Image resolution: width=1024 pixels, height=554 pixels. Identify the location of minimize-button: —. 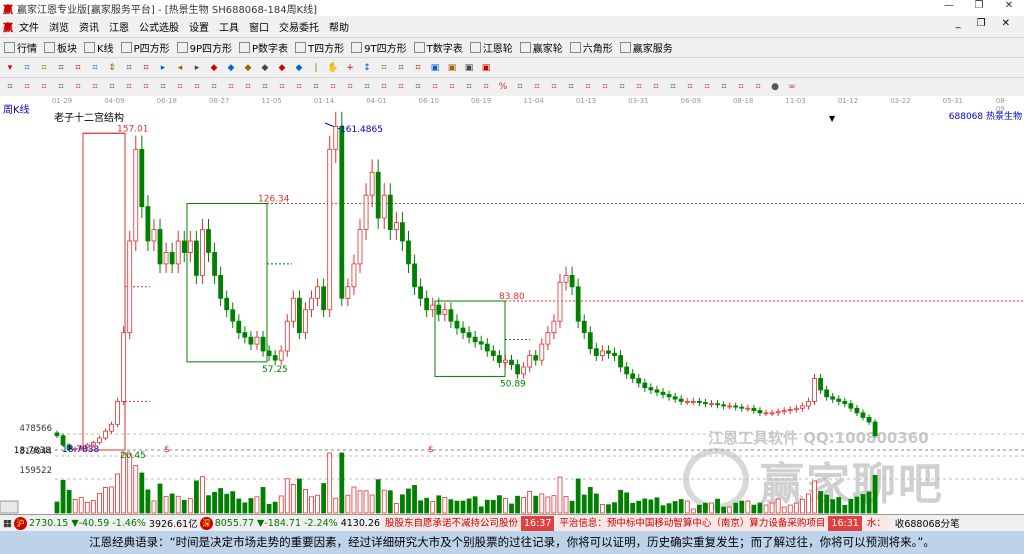
(949, 5).